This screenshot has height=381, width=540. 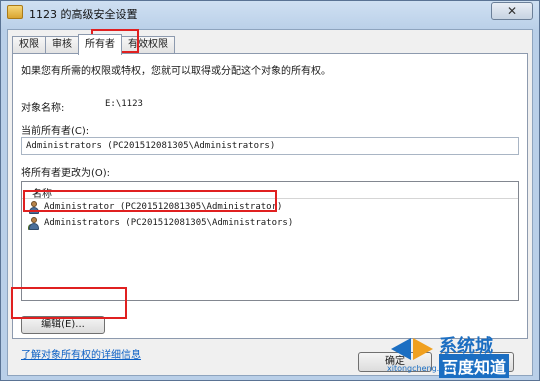 I want to click on tab-effective-permissions: 有效权限, so click(x=148, y=45).